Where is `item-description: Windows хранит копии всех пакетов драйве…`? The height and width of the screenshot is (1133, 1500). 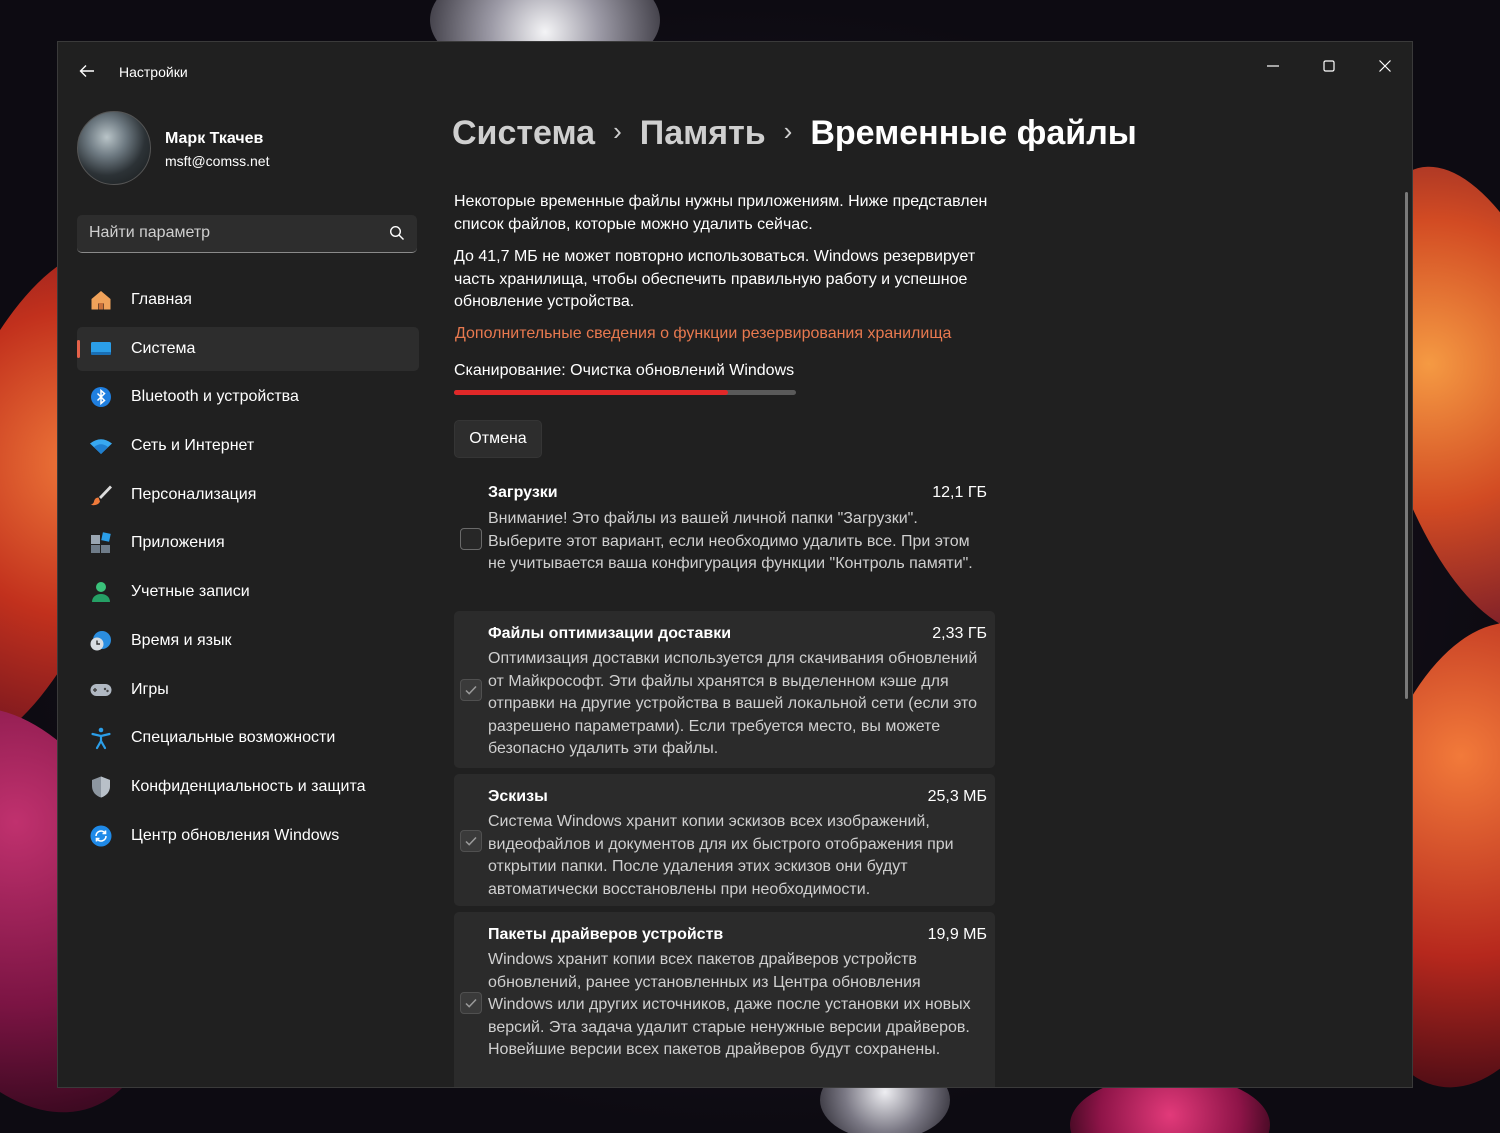
item-description: Windows хранит копии всех пакетов драйве… is located at coordinates (729, 1004).